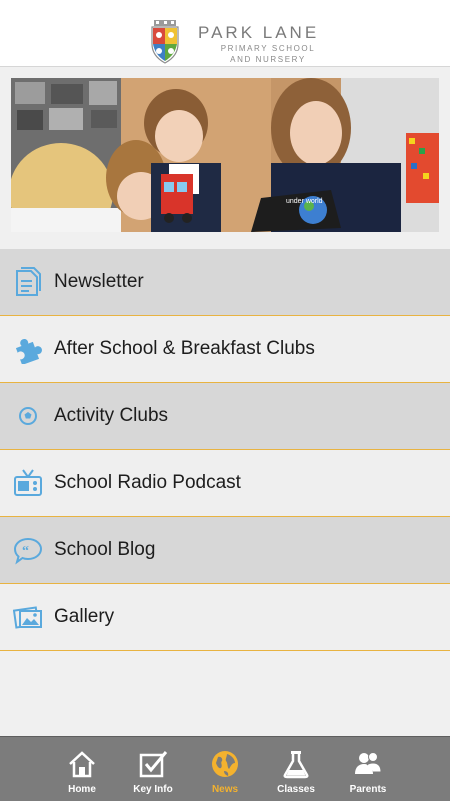  I want to click on house-icon, so click(82, 764).